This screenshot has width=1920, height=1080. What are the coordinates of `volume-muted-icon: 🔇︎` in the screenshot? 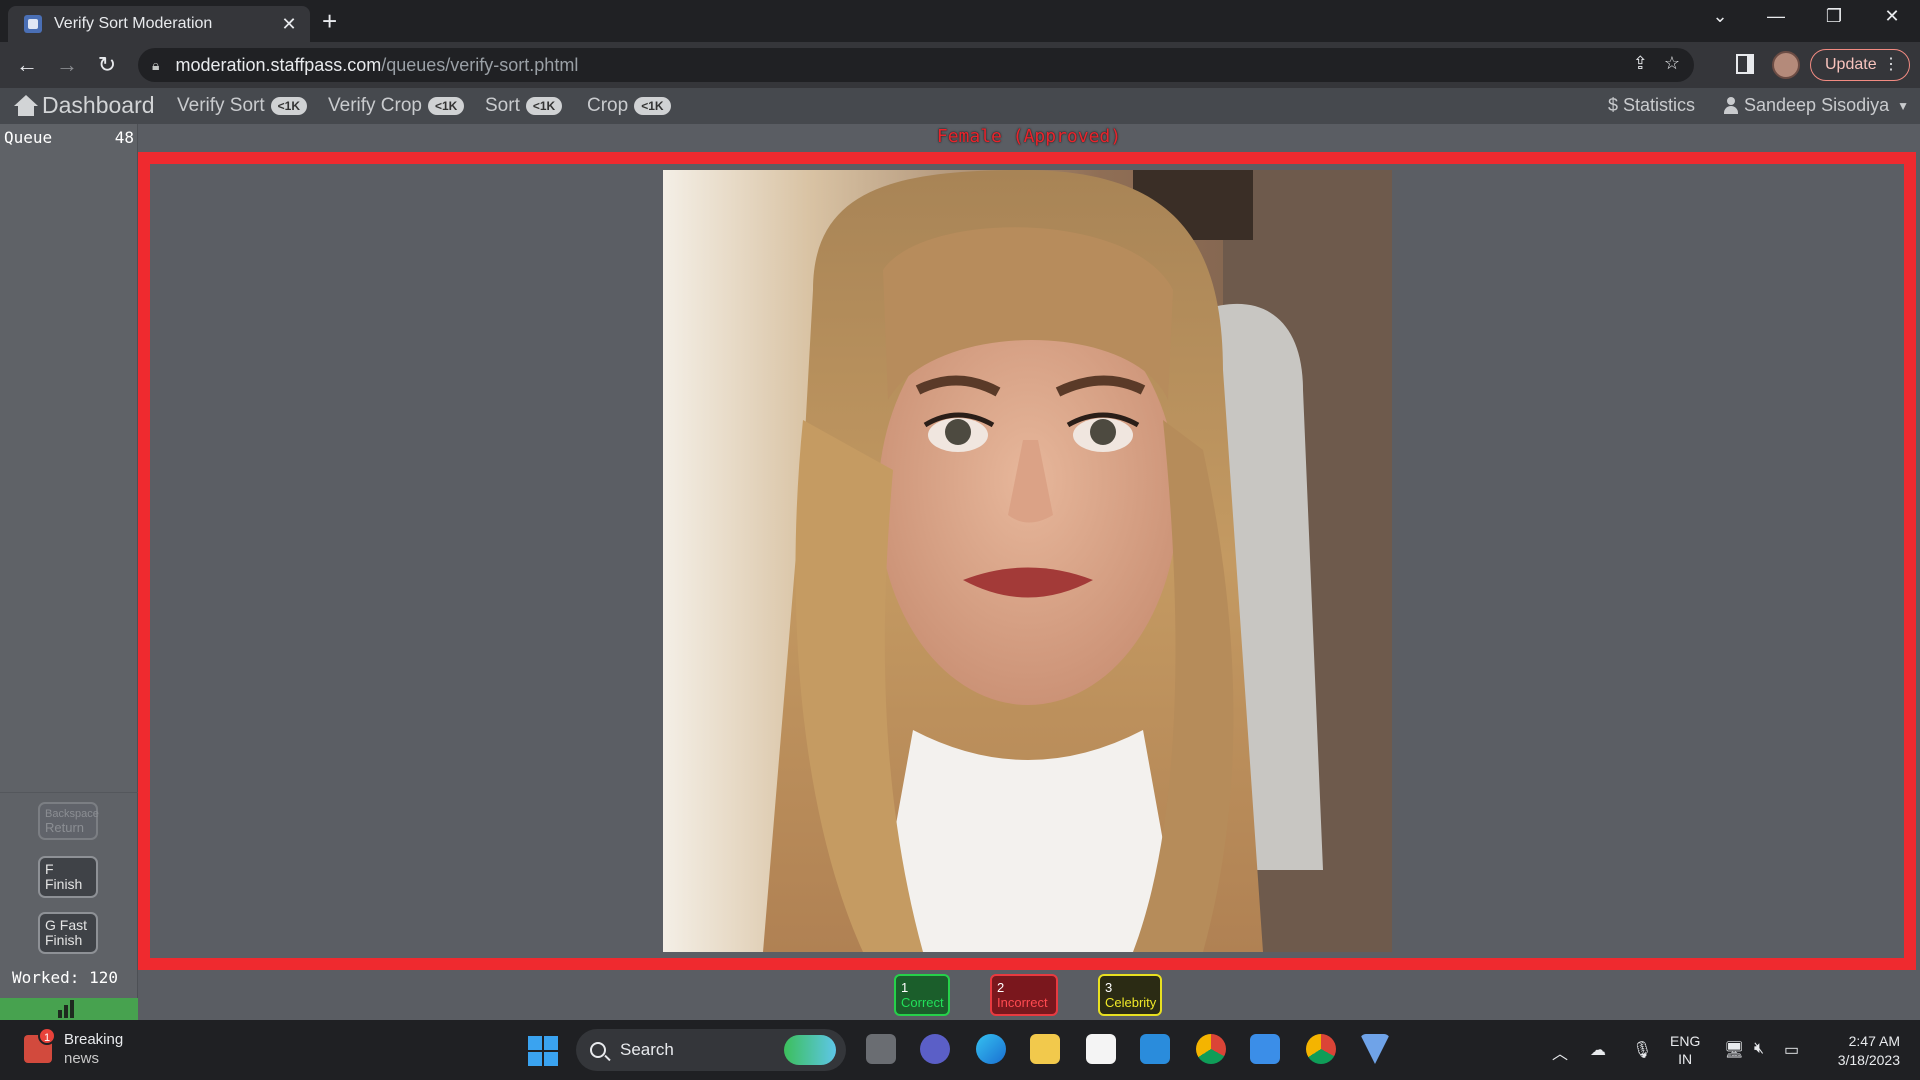 It's located at (1759, 1049).